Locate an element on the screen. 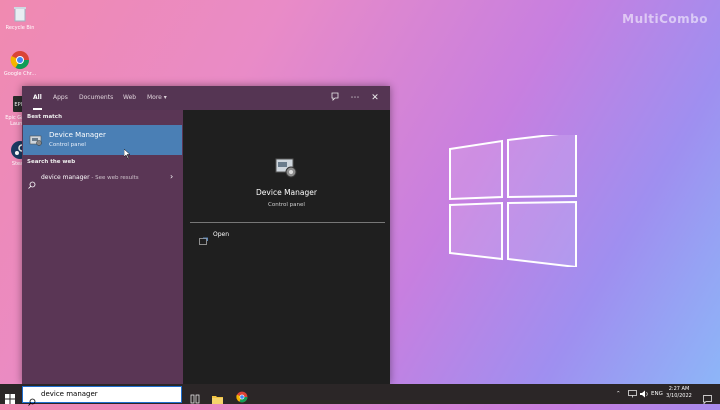  feedback-icon is located at coordinates (335, 98).